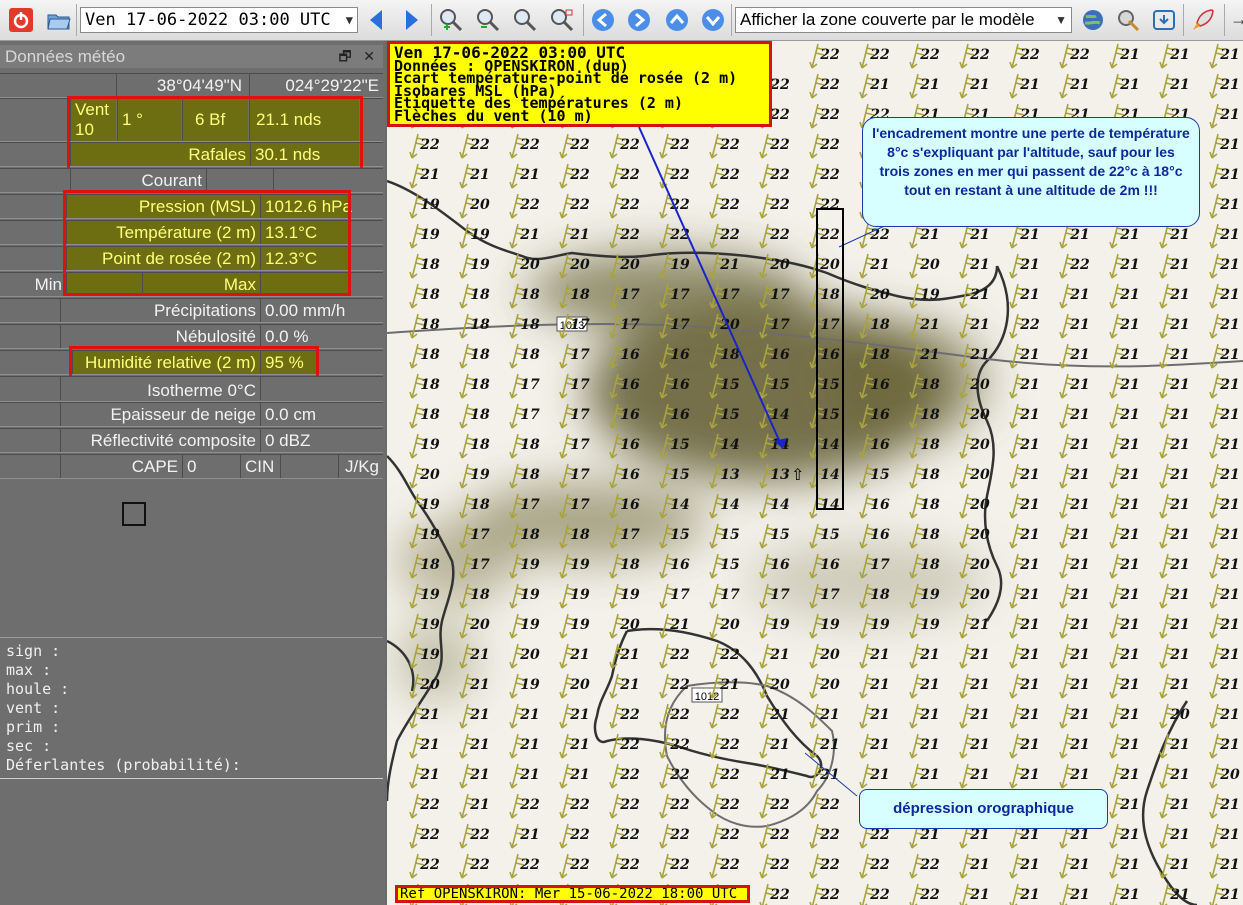 This screenshot has height=905, width=1243. Describe the element at coordinates (1128, 20) in the screenshot. I see `settings-icon` at that location.